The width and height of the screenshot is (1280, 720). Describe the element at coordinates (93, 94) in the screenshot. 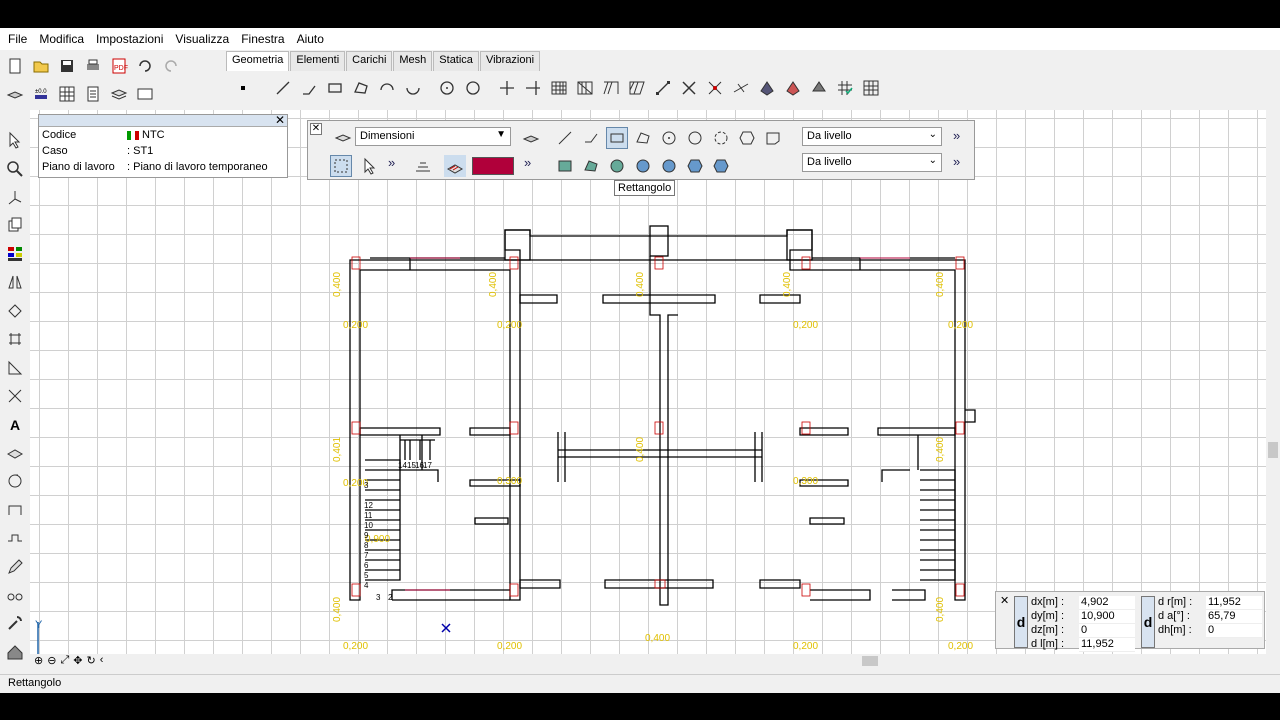

I see `list-icon` at that location.